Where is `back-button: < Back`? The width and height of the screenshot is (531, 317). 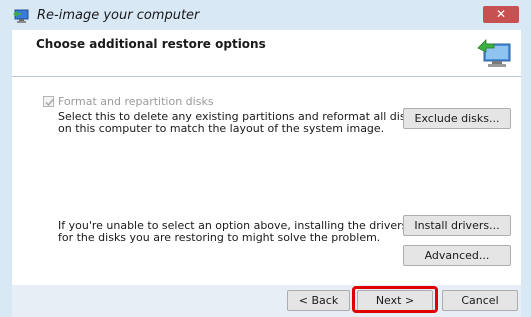
back-button: < Back is located at coordinates (318, 300).